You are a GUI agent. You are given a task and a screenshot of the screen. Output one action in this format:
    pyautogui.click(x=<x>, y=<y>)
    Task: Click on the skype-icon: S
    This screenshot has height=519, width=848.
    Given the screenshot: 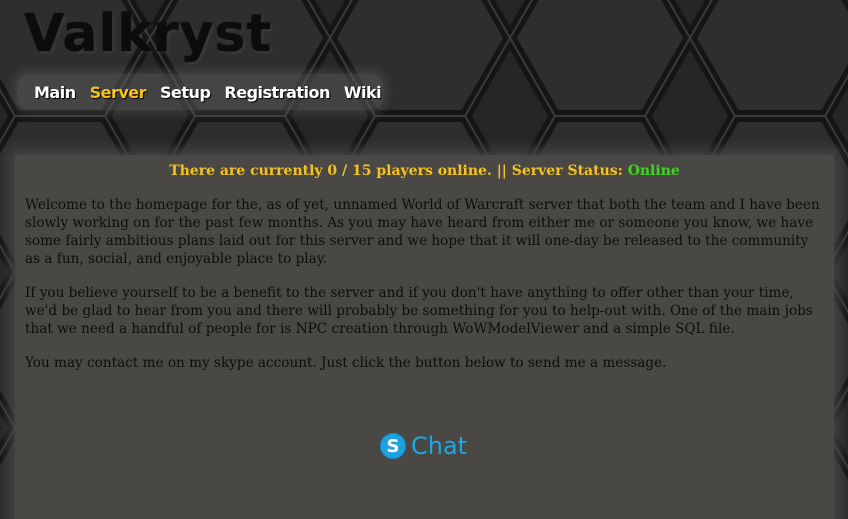 What is the action you would take?
    pyautogui.click(x=393, y=446)
    